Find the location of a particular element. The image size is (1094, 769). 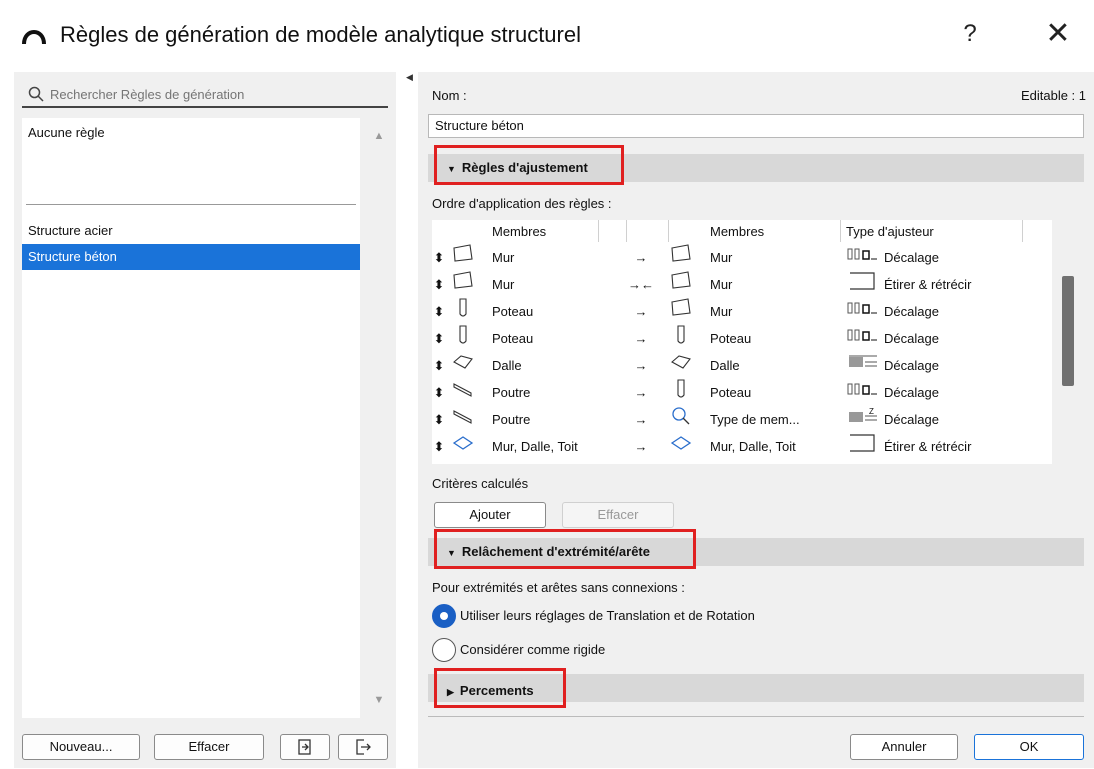

clear-criteria-button: Effacer is located at coordinates (618, 515).